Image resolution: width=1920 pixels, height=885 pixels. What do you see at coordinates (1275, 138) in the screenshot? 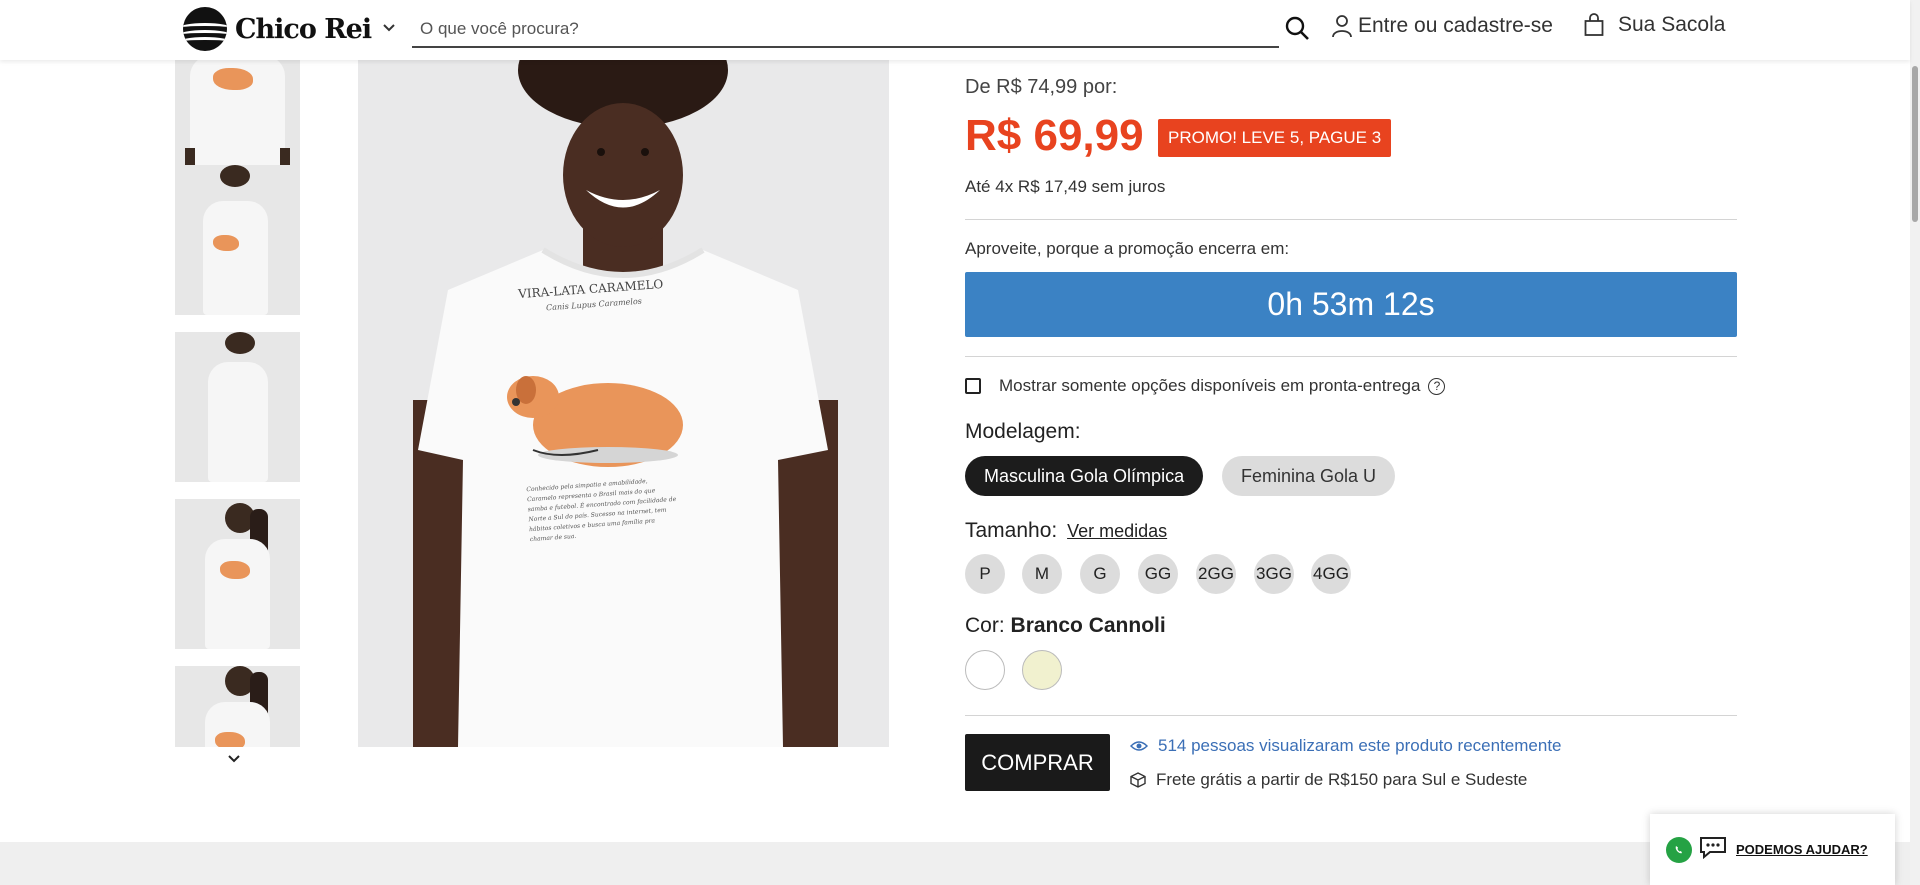
I see `promo-badge: PROMO! LEVE 5, PAGUE 3` at bounding box center [1275, 138].